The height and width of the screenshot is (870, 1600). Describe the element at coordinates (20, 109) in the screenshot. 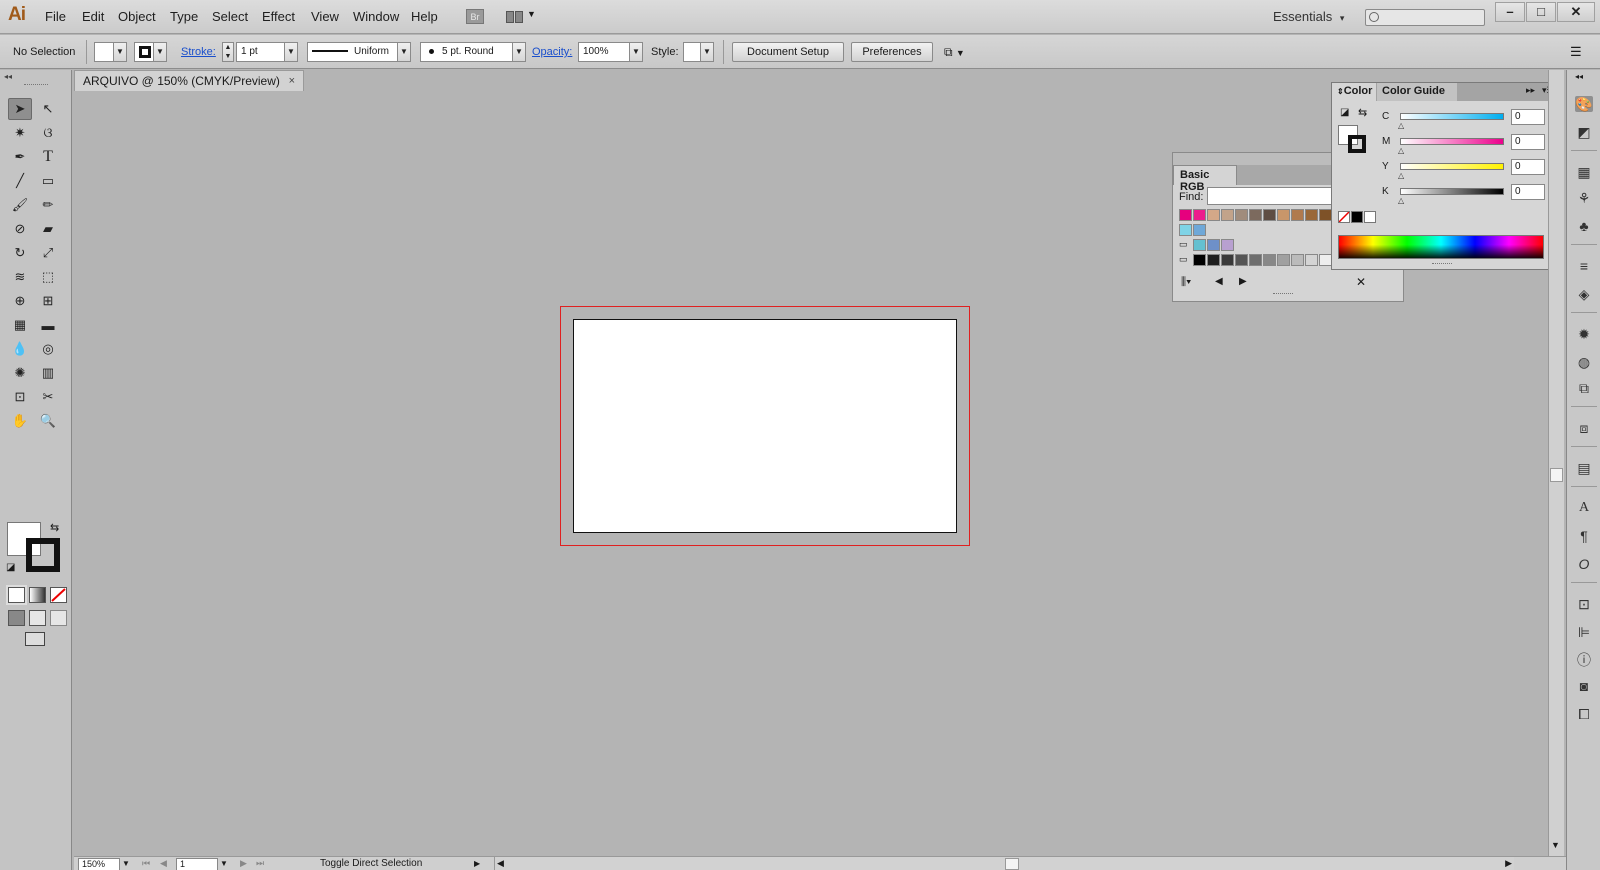

I see `selection-tool-icon: ➤` at that location.